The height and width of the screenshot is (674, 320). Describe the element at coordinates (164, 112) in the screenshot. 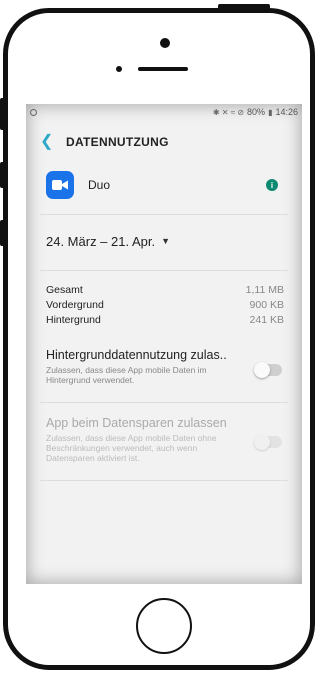

I see `status-bar: ✱ ✕ ≈ ⊘ 80% ▮ 14:26` at that location.